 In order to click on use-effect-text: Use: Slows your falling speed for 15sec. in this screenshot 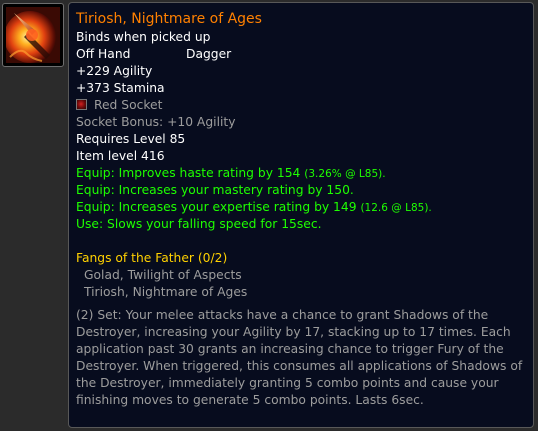, I will do `click(199, 224)`.